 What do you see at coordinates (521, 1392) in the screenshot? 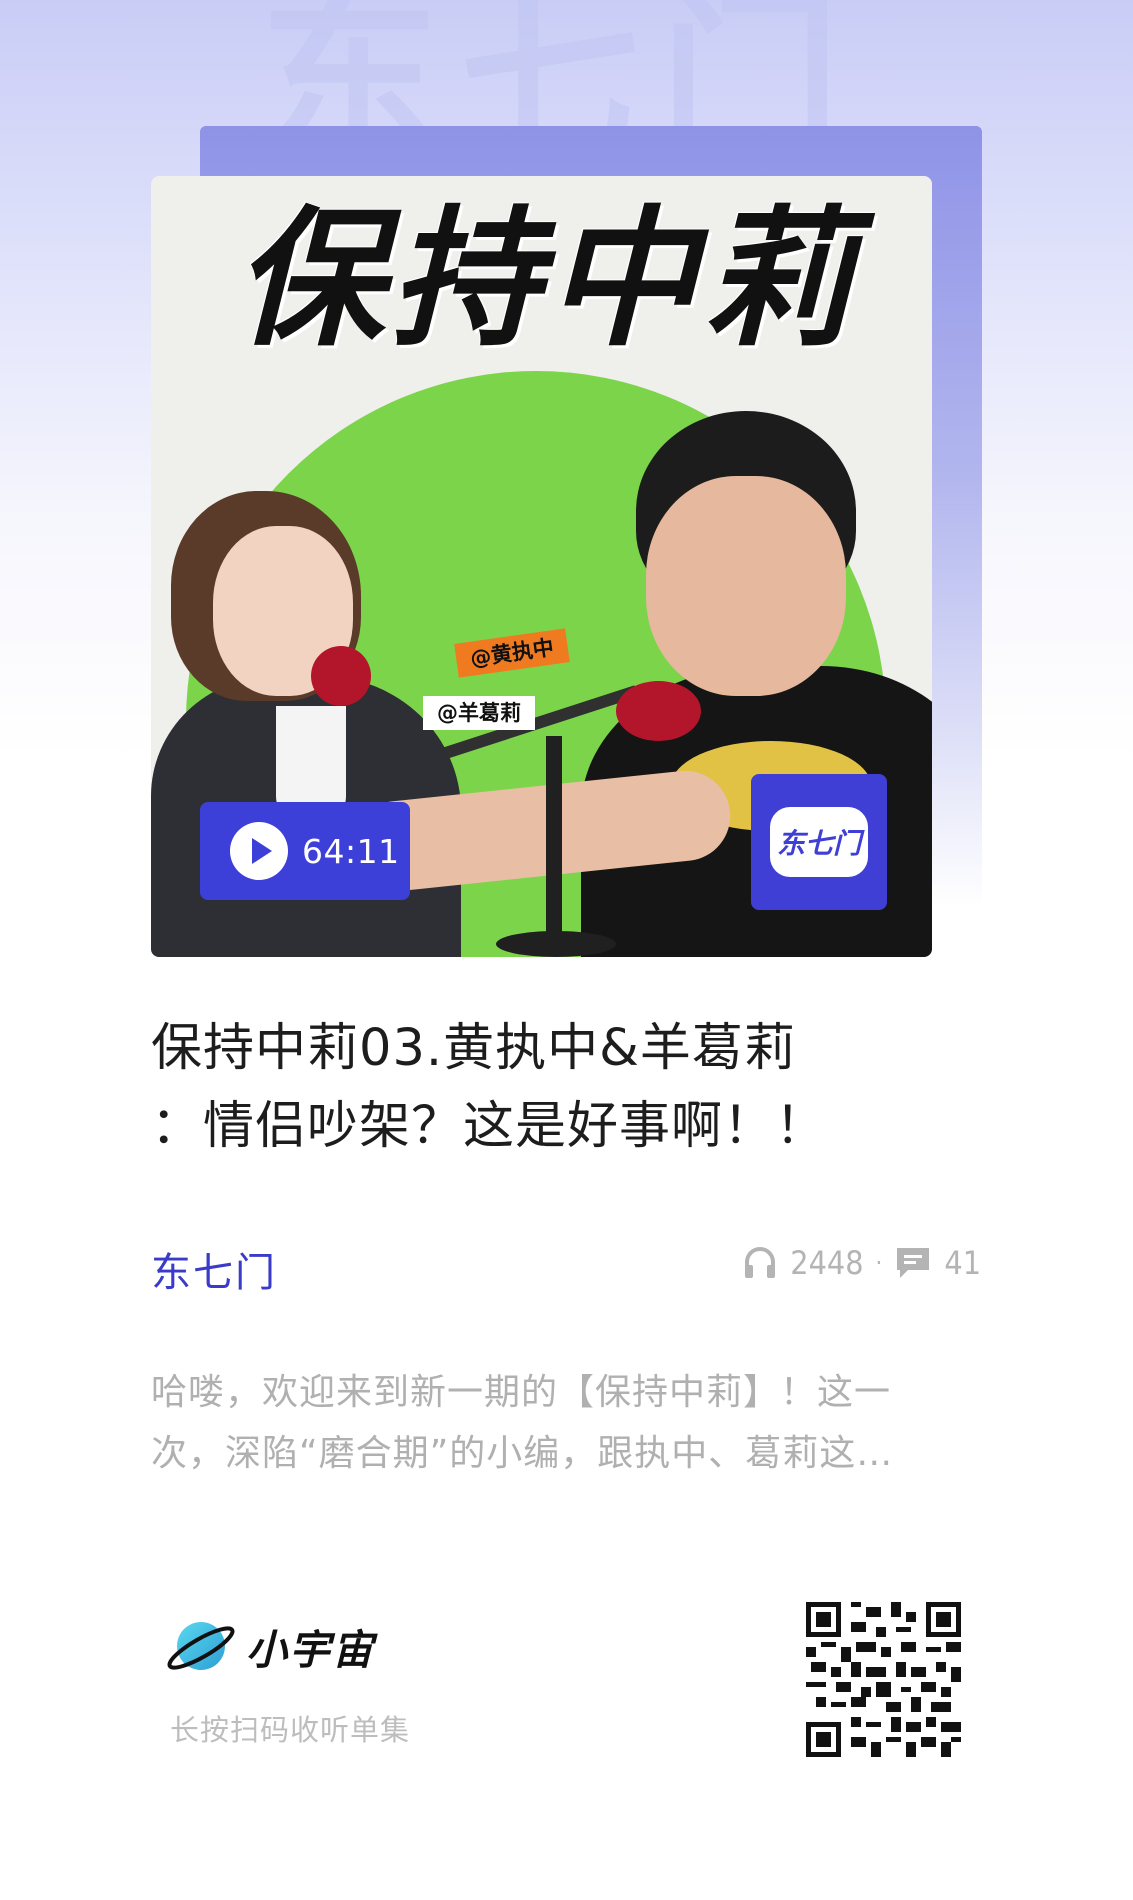
I see `description-line1: 哈喽，欢迎来到新一期的【保持中莉】！这一` at bounding box center [521, 1392].